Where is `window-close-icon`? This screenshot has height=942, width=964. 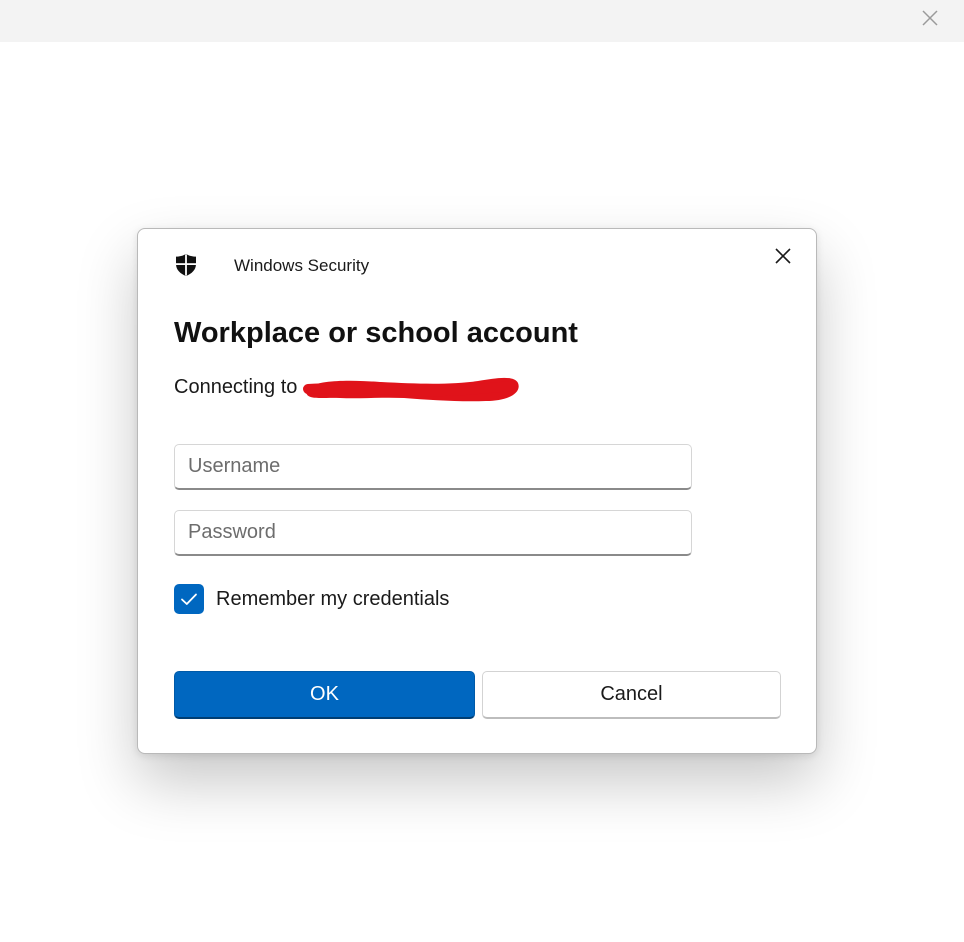
window-close-icon is located at coordinates (930, 18).